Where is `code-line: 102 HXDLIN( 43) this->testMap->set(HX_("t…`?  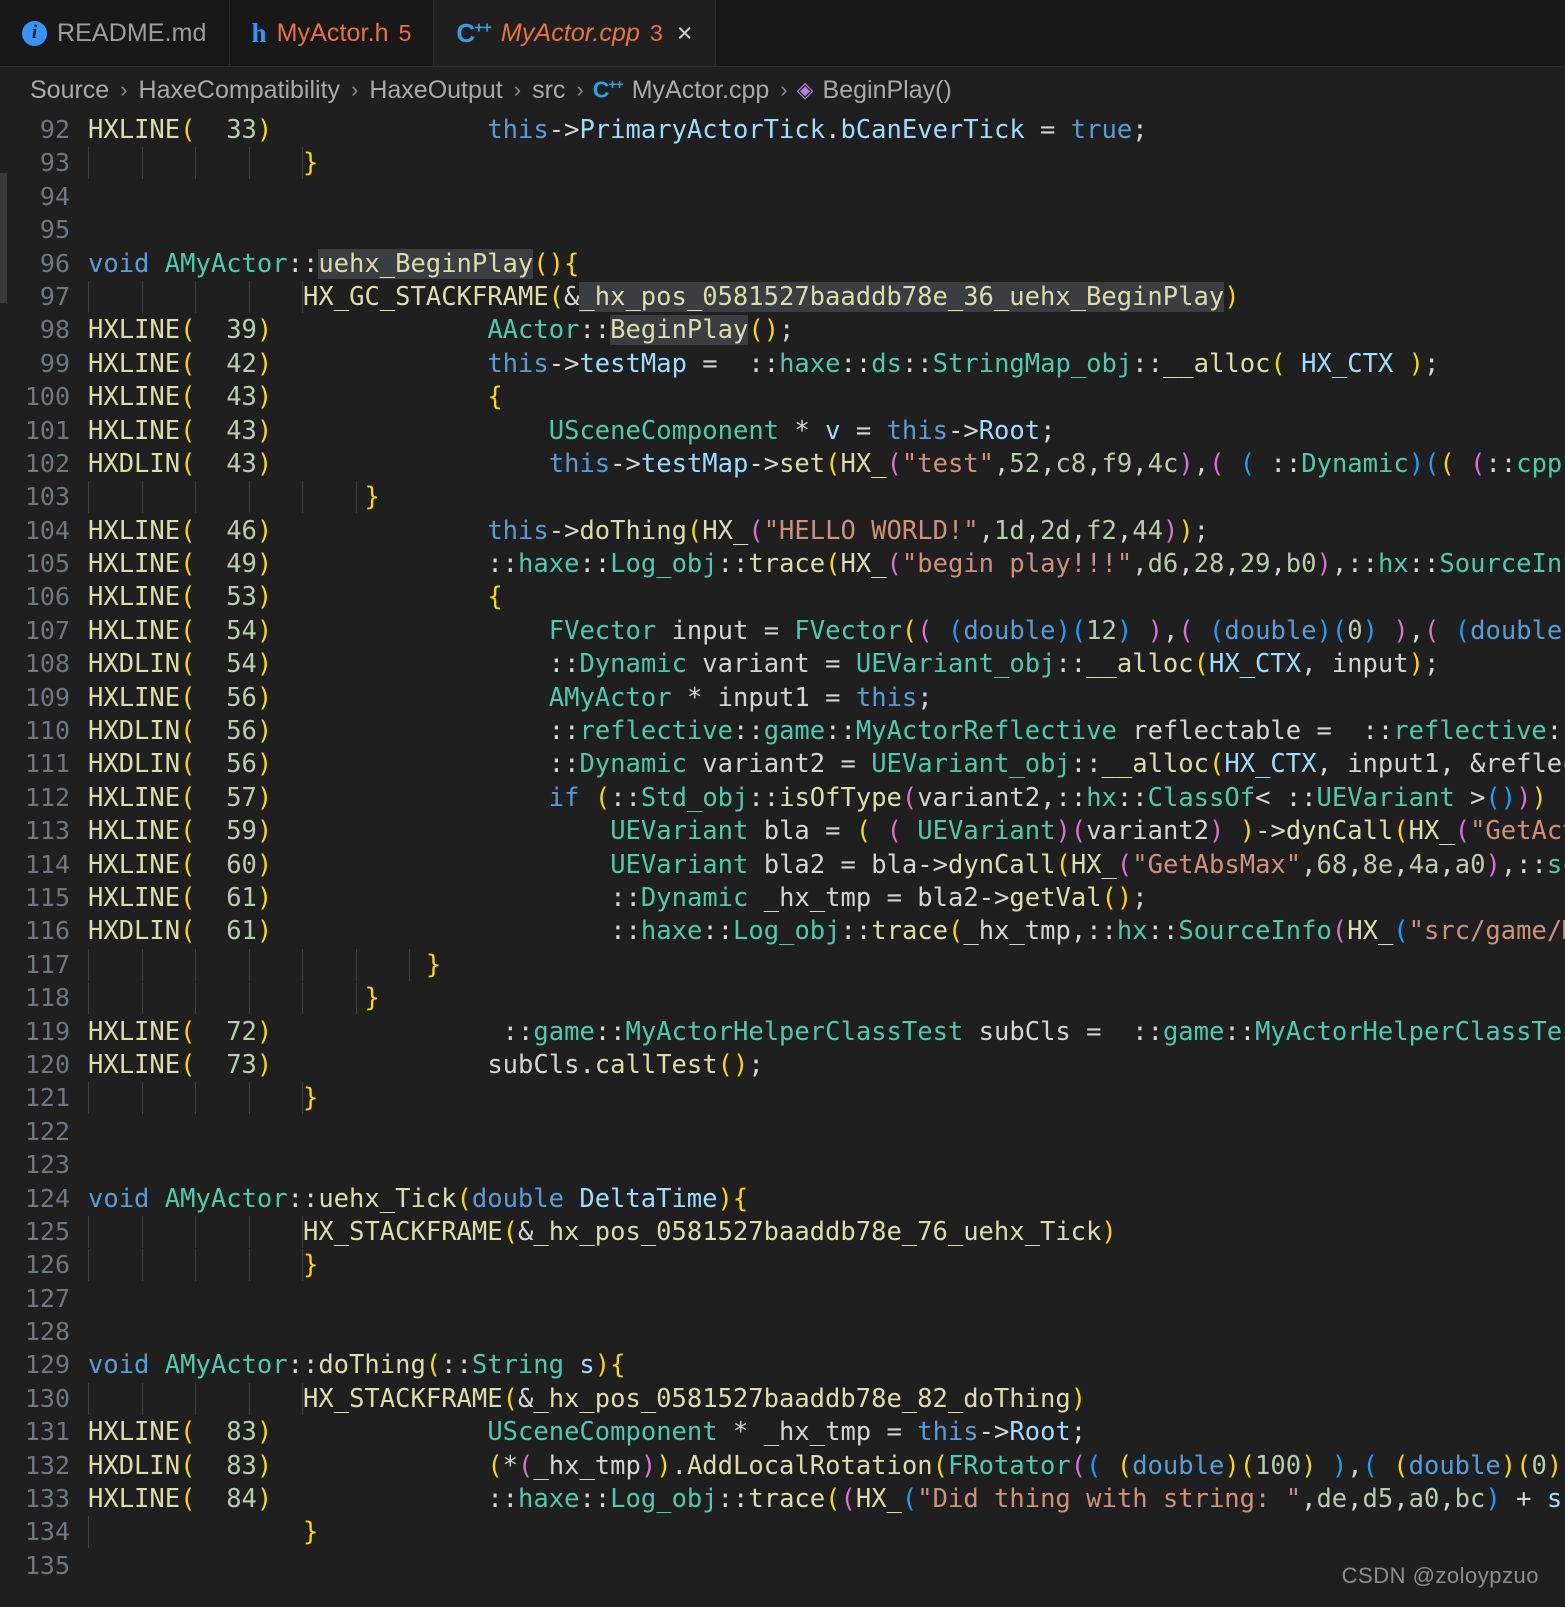 code-line: 102 HXDLIN( 43) this->testMap->set(HX_("t… is located at coordinates (782, 463).